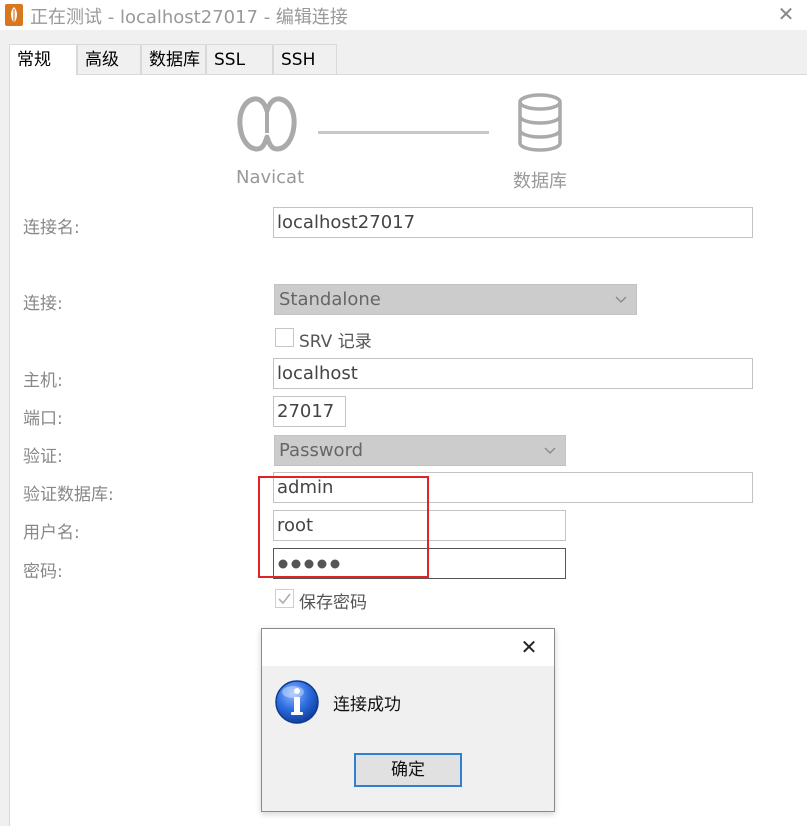 This screenshot has width=807, height=826. What do you see at coordinates (540, 181) in the screenshot?
I see `database-label: 数据库` at bounding box center [540, 181].